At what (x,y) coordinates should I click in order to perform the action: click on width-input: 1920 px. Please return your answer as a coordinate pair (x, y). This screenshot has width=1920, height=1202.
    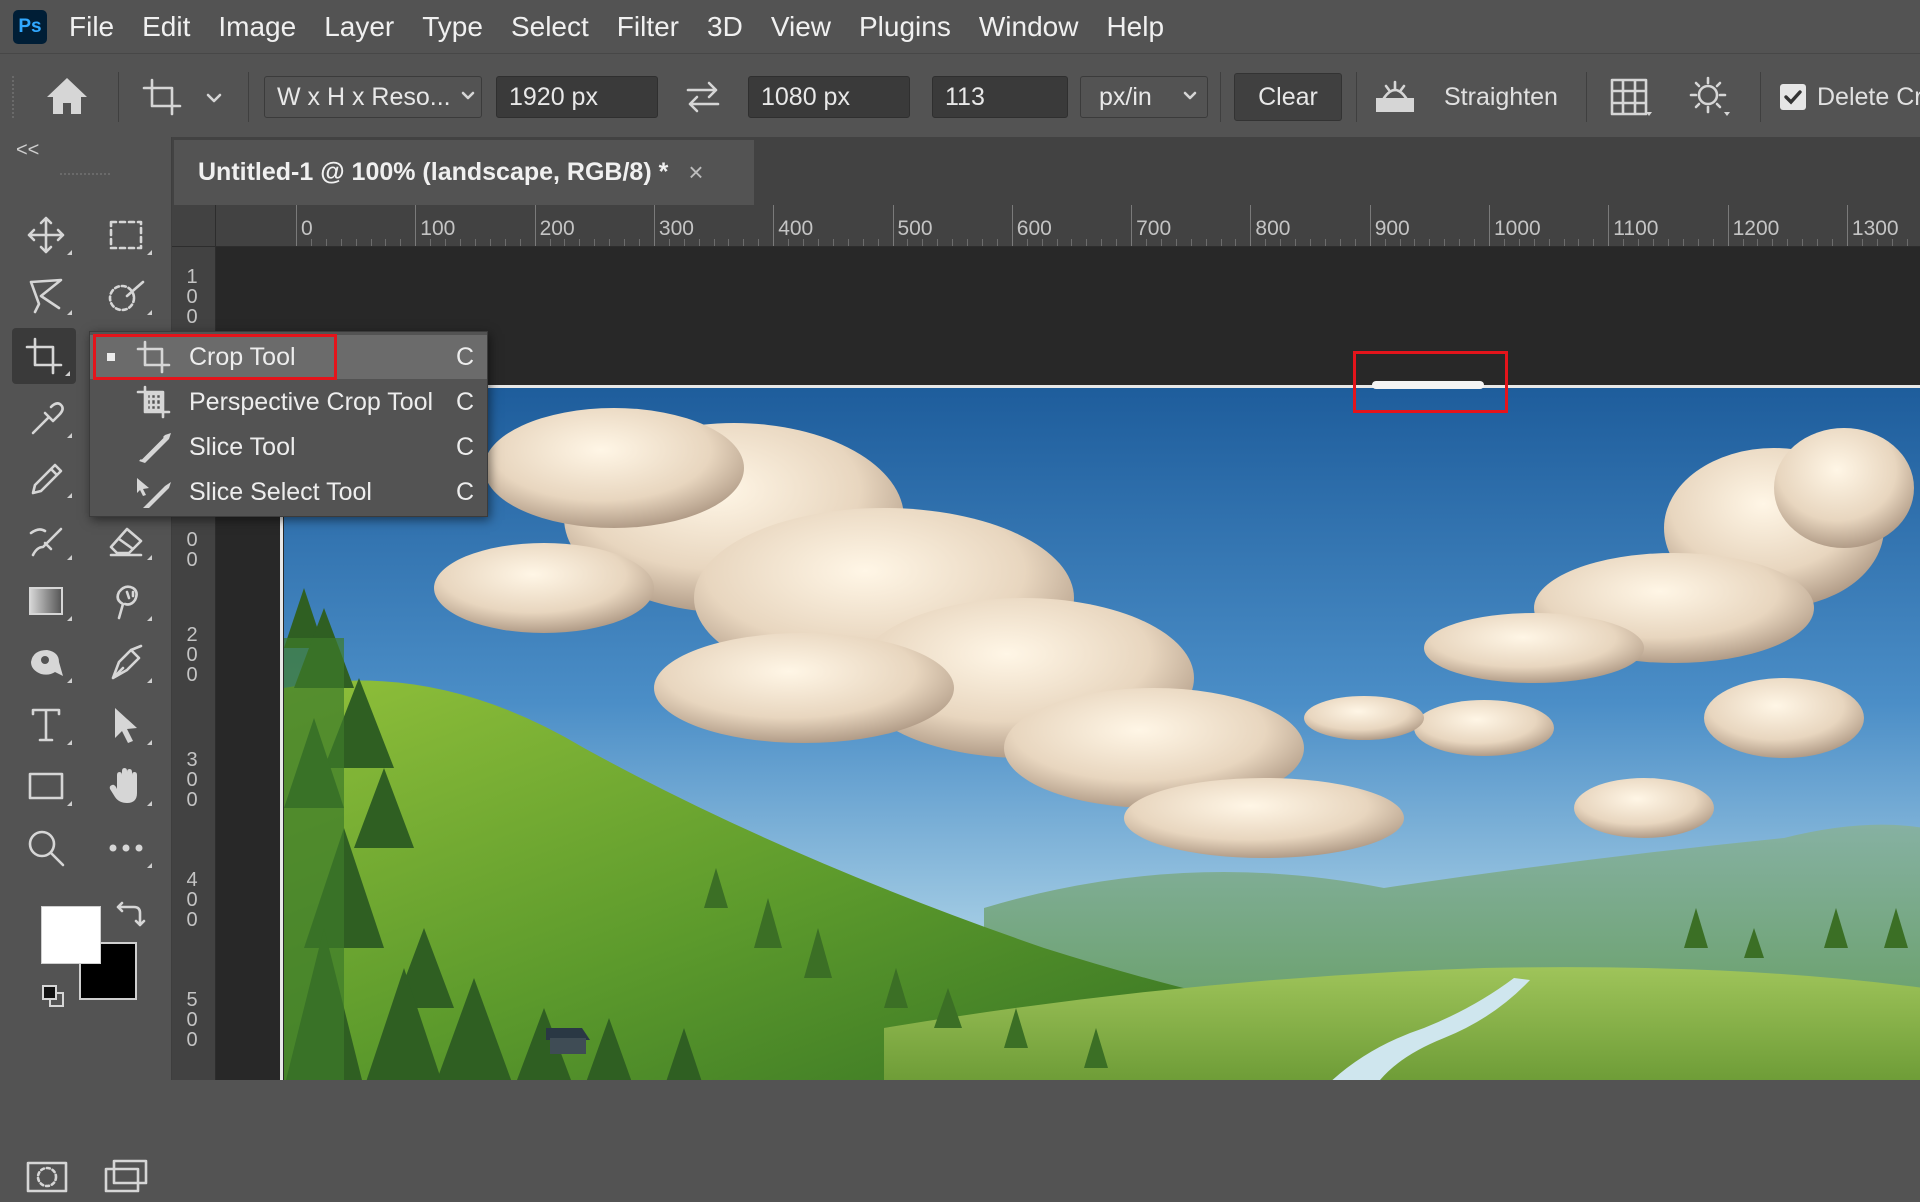
    Looking at the image, I should click on (577, 97).